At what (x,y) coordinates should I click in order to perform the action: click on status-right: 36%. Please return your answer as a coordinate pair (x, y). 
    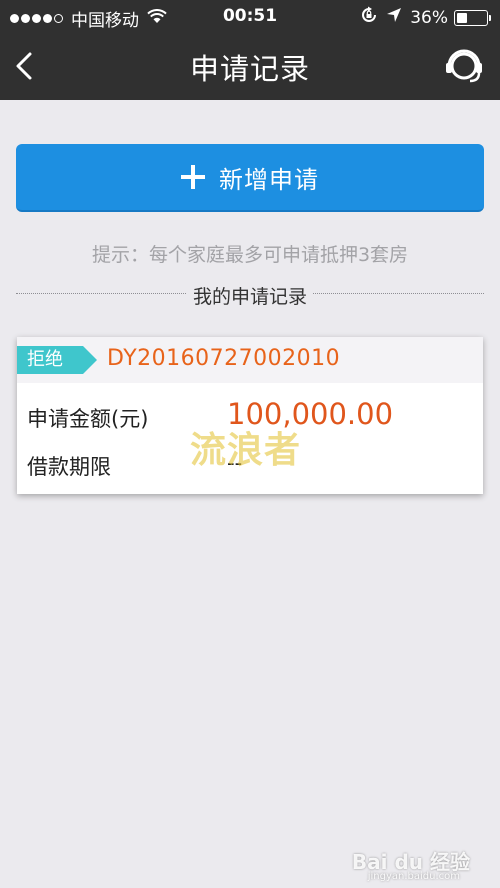
    Looking at the image, I should click on (425, 17).